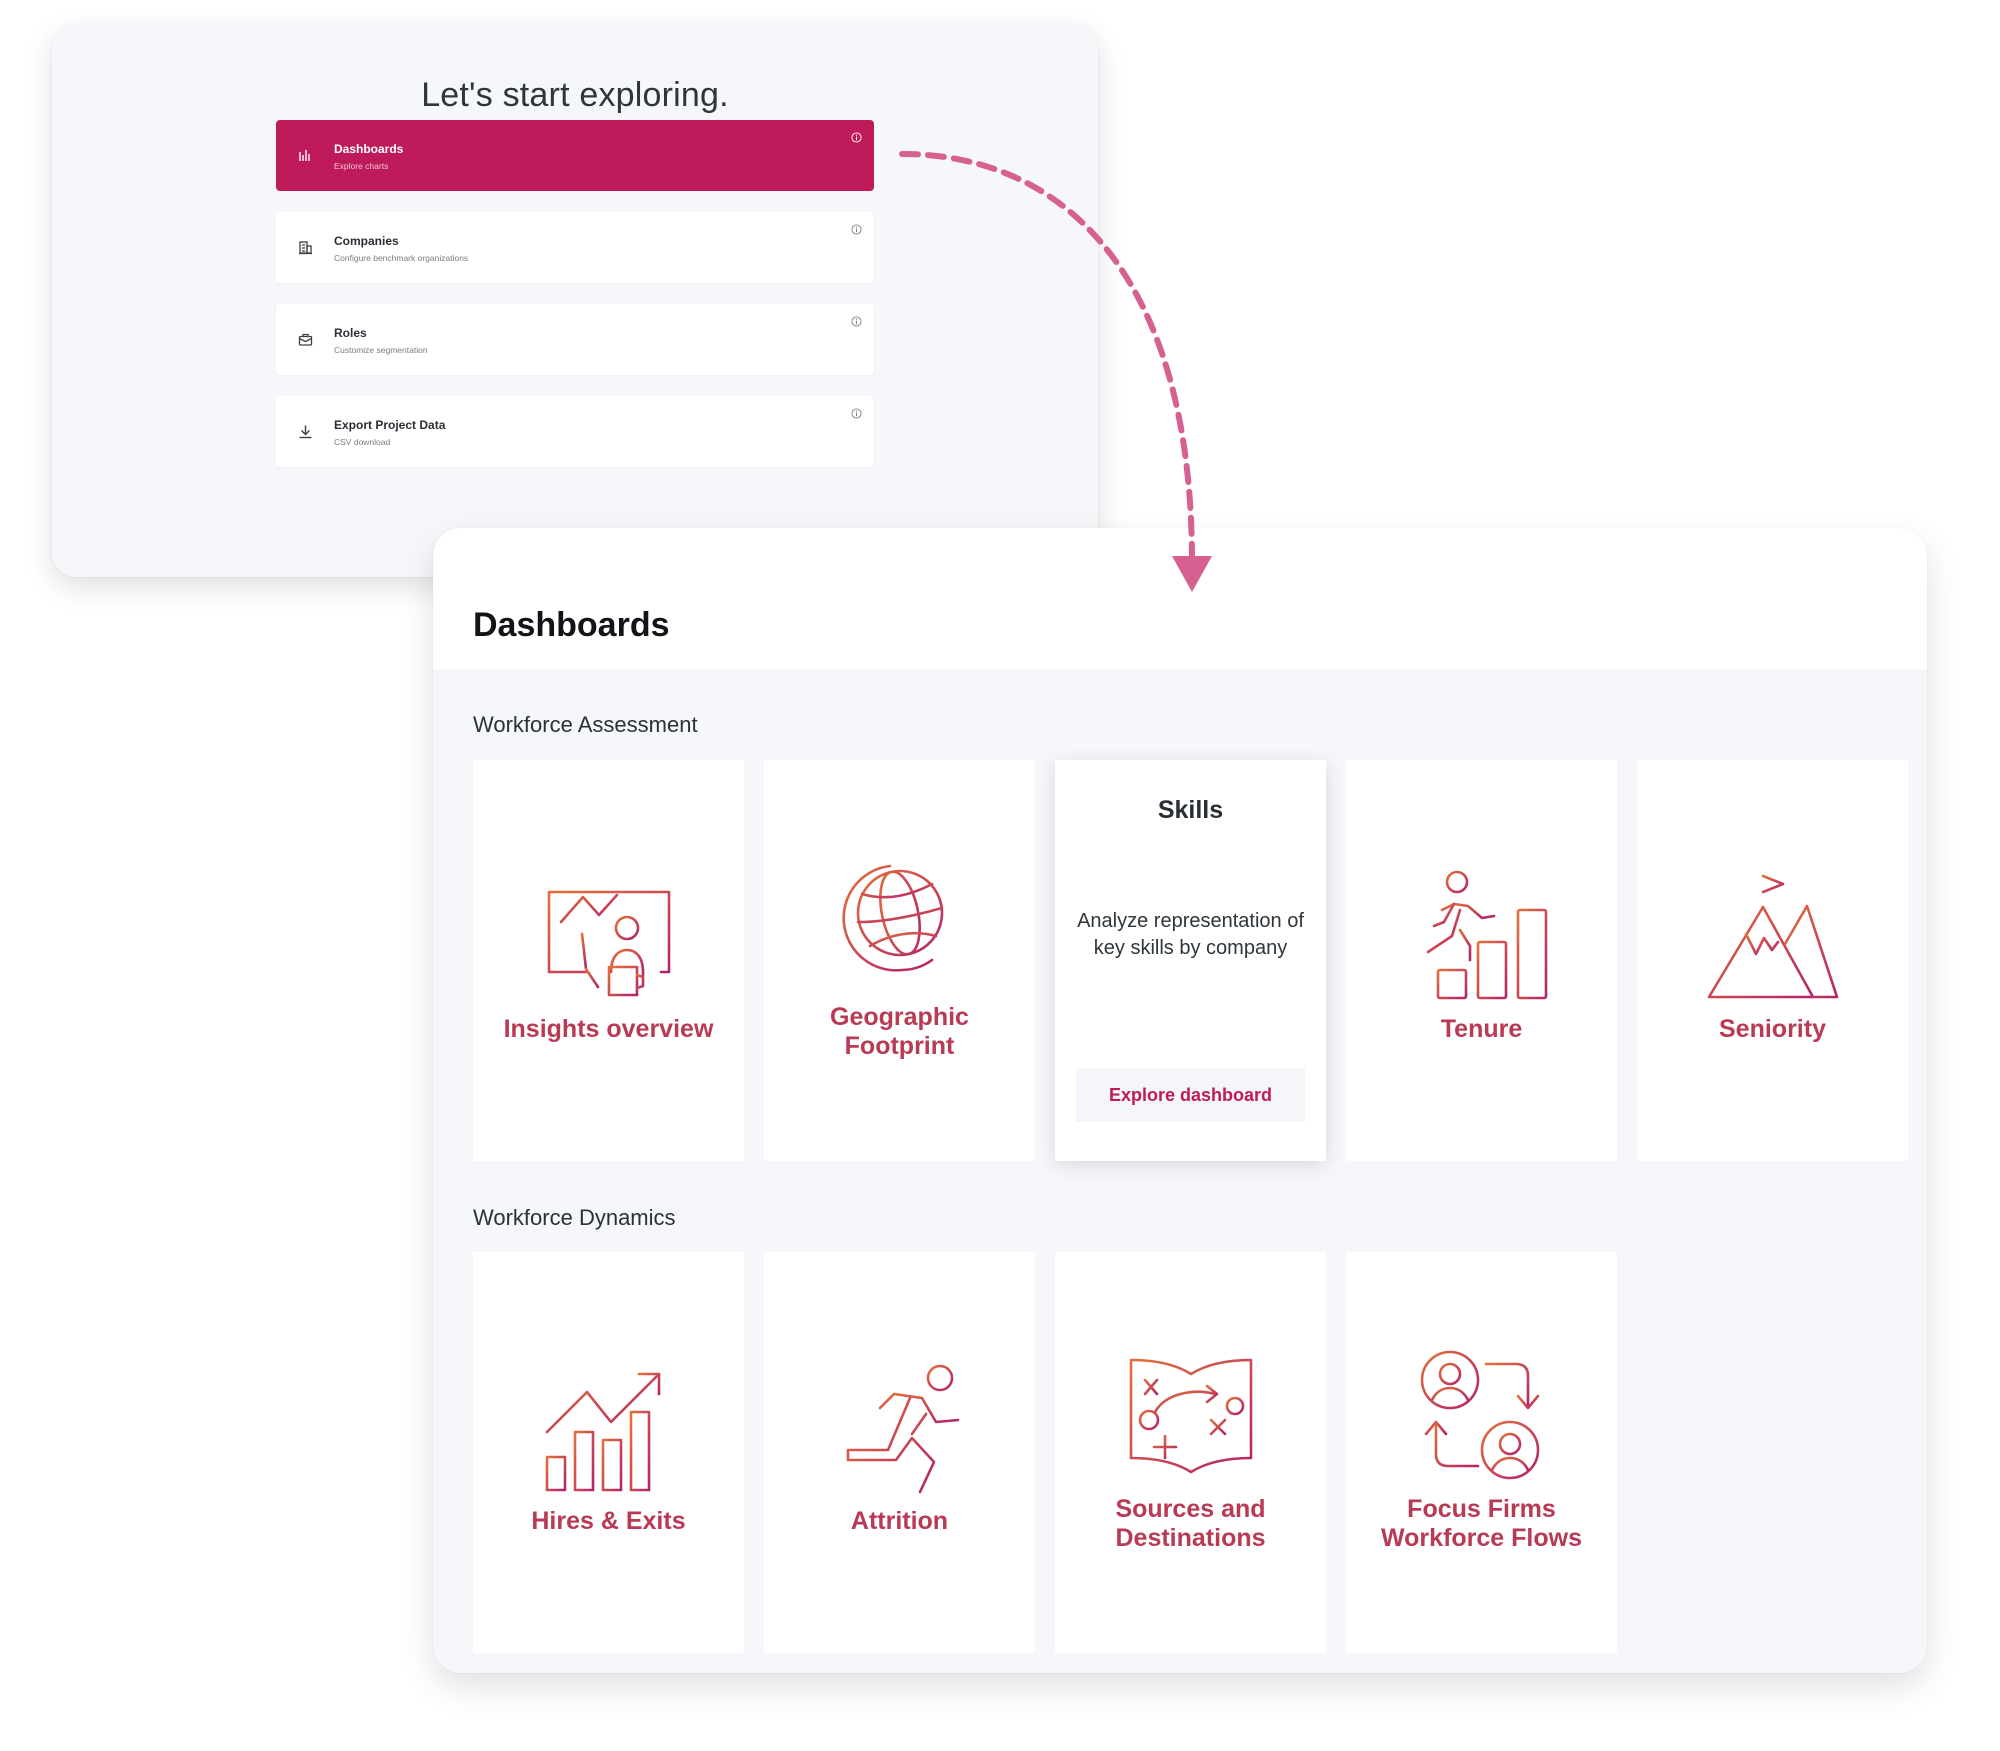 This screenshot has height=1751, width=2000. Describe the element at coordinates (608, 943) in the screenshot. I see `presentation-icon` at that location.